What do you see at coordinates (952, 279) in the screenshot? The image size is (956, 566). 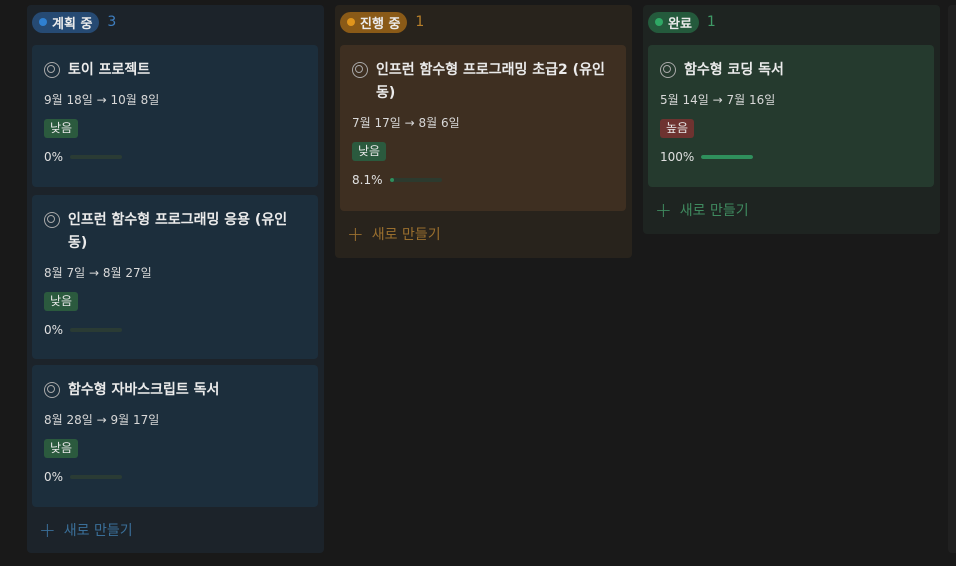 I see `next-column-edge` at bounding box center [952, 279].